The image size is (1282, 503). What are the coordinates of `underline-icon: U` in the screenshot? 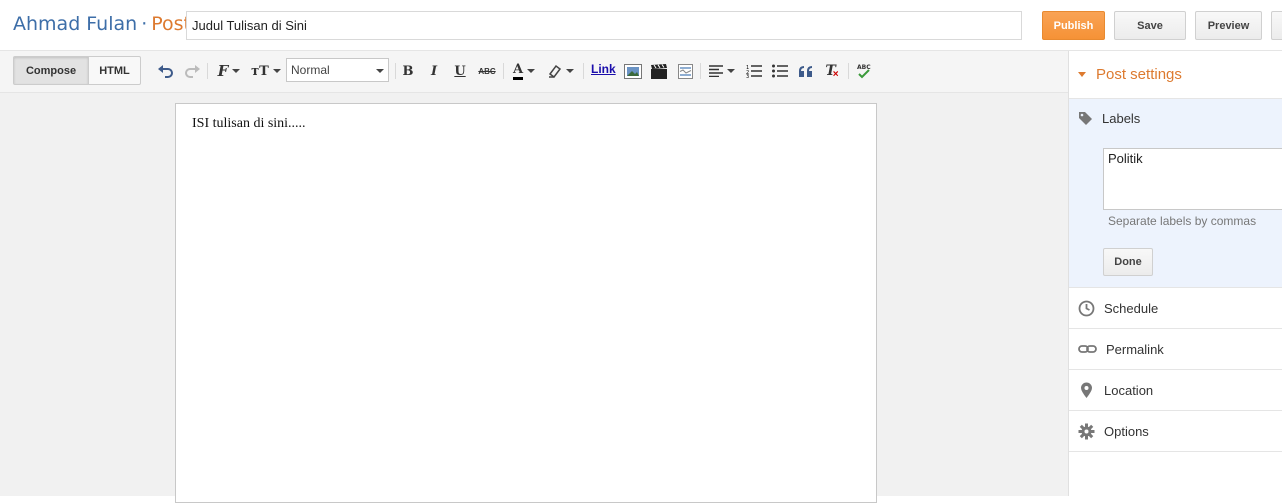 It's located at (460, 71).